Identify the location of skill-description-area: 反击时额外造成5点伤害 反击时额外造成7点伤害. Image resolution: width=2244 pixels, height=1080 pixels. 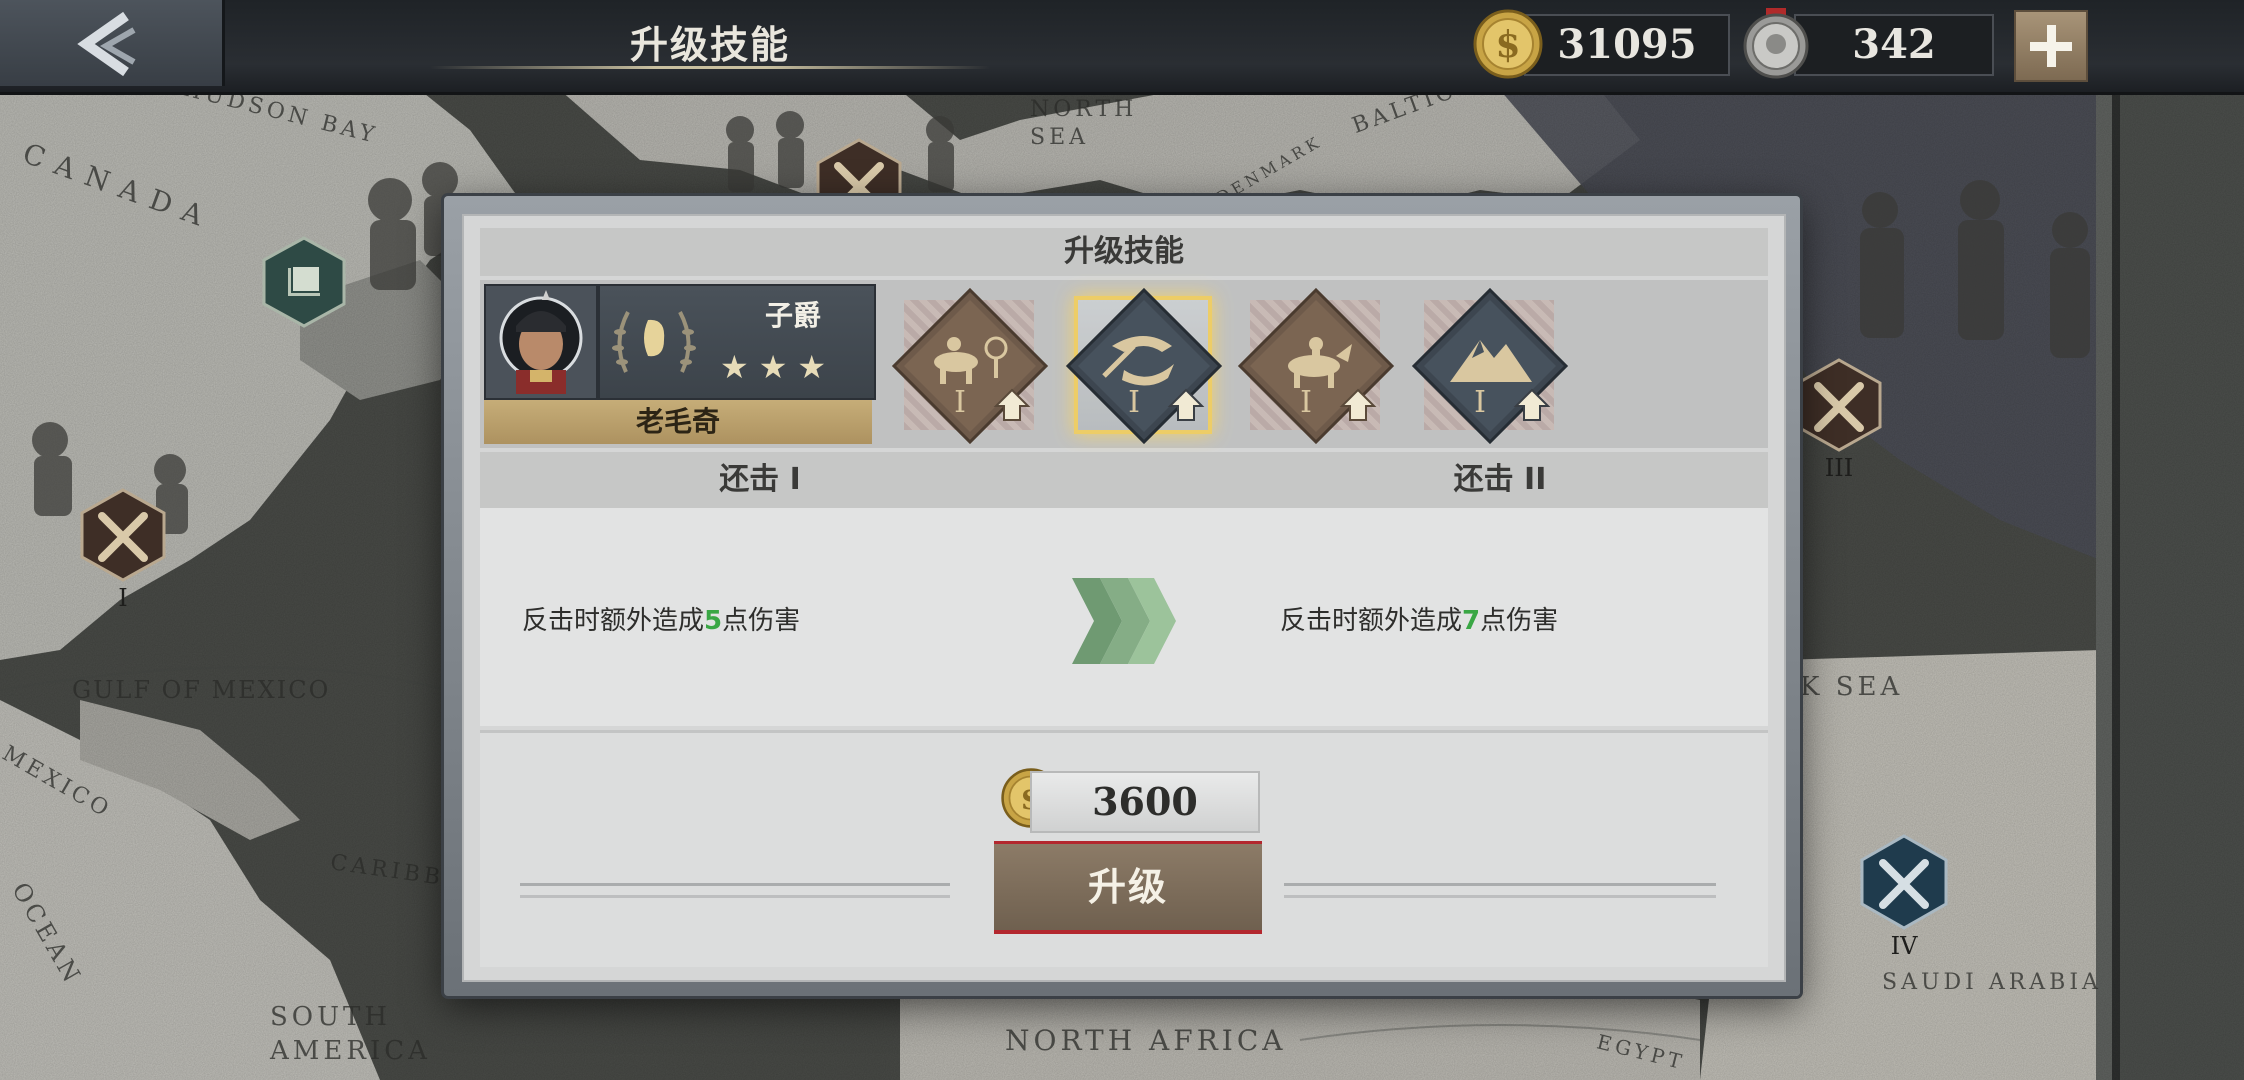
(1124, 617).